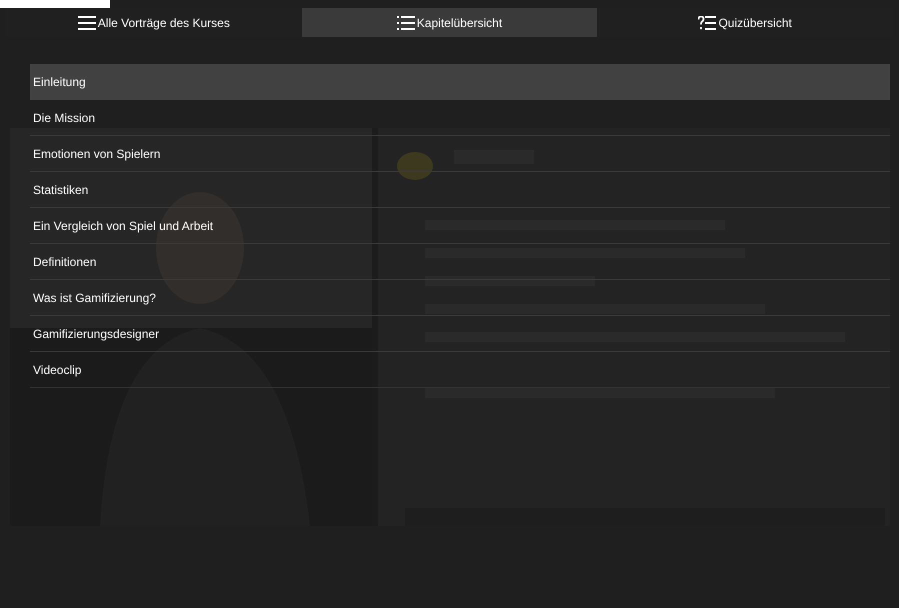 The width and height of the screenshot is (899, 608). I want to click on tab: Kapitelübersicht, so click(450, 22).